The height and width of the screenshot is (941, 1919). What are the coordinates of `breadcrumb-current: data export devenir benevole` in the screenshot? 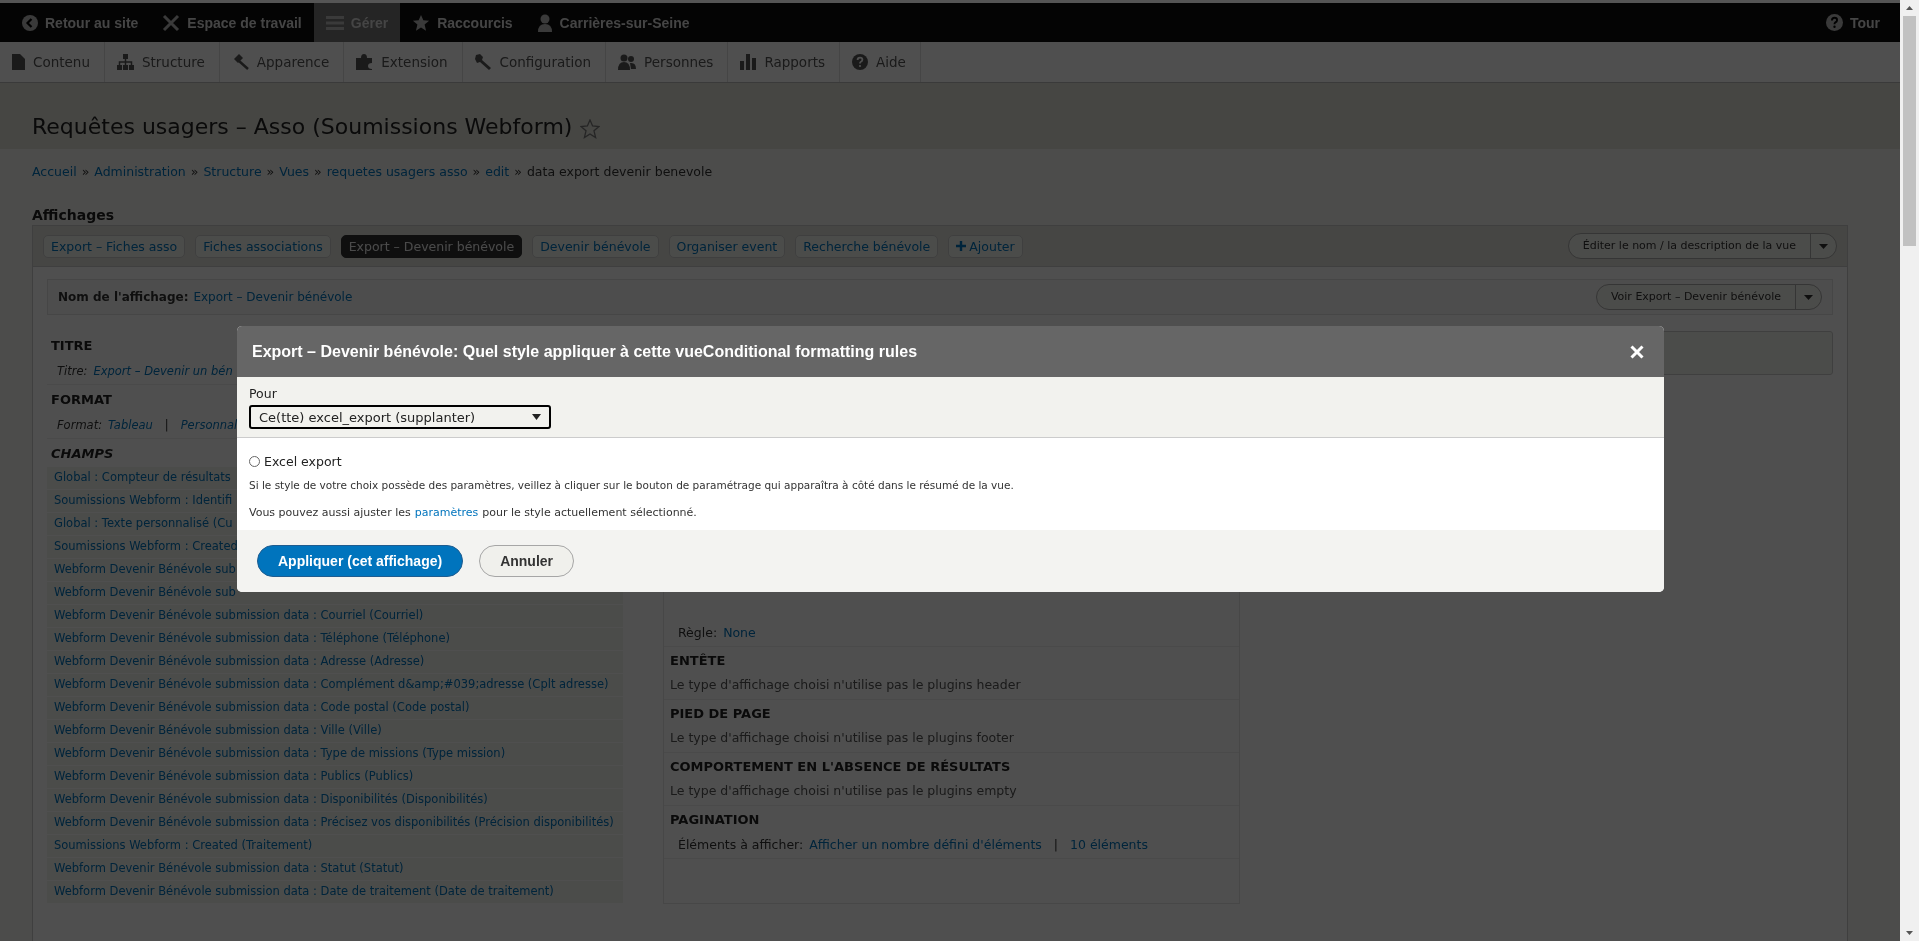 It's located at (619, 172).